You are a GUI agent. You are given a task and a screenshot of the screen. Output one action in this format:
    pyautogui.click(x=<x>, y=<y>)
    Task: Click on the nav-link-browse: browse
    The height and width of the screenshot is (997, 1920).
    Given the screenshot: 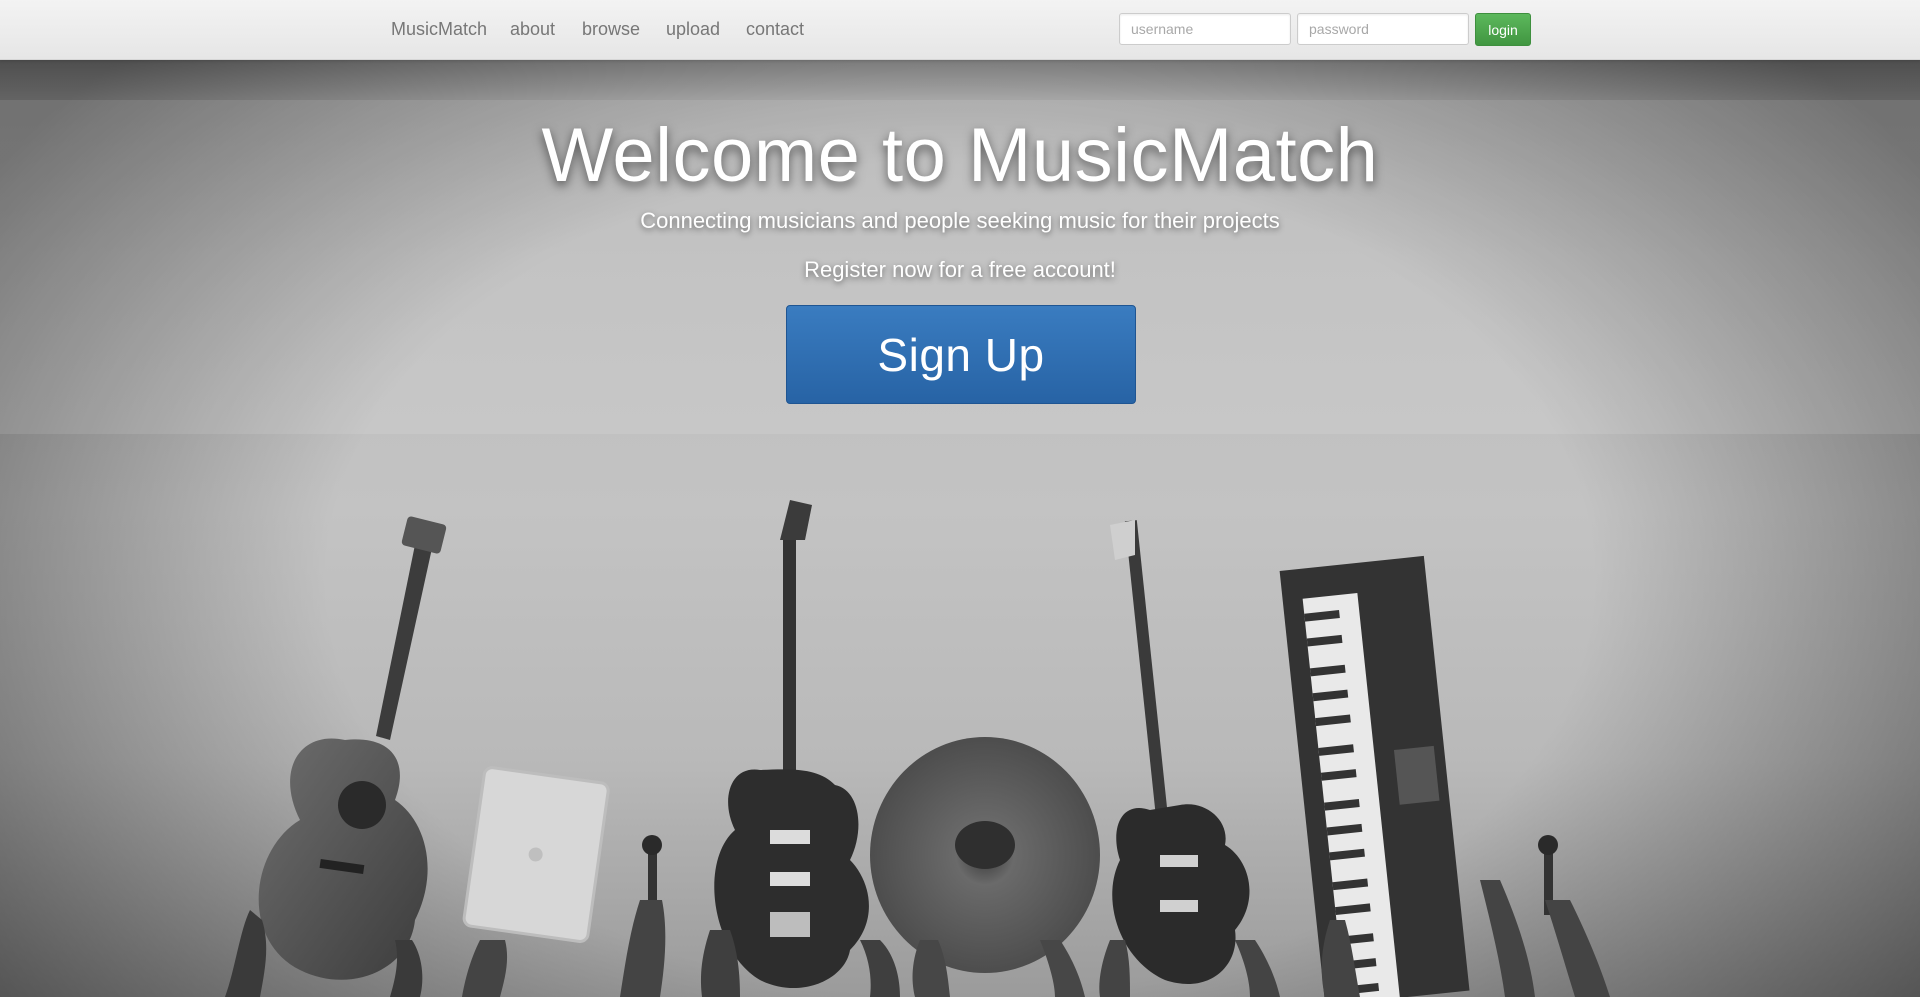 What is the action you would take?
    pyautogui.click(x=611, y=29)
    